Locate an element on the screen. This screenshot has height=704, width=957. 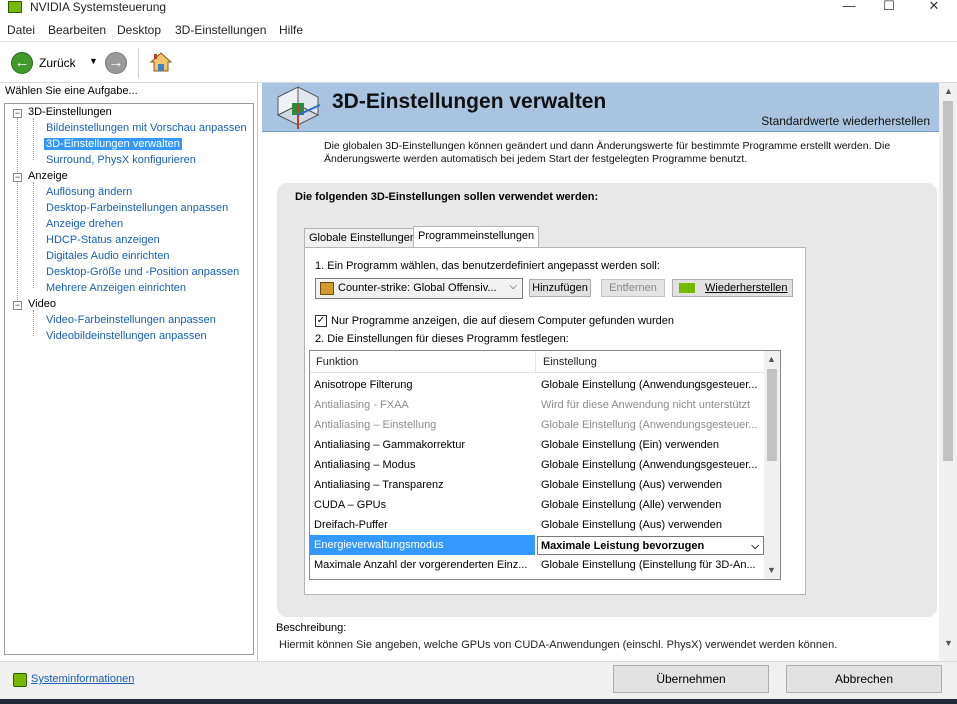
maximize-button: ☐ is located at coordinates (889, 7).